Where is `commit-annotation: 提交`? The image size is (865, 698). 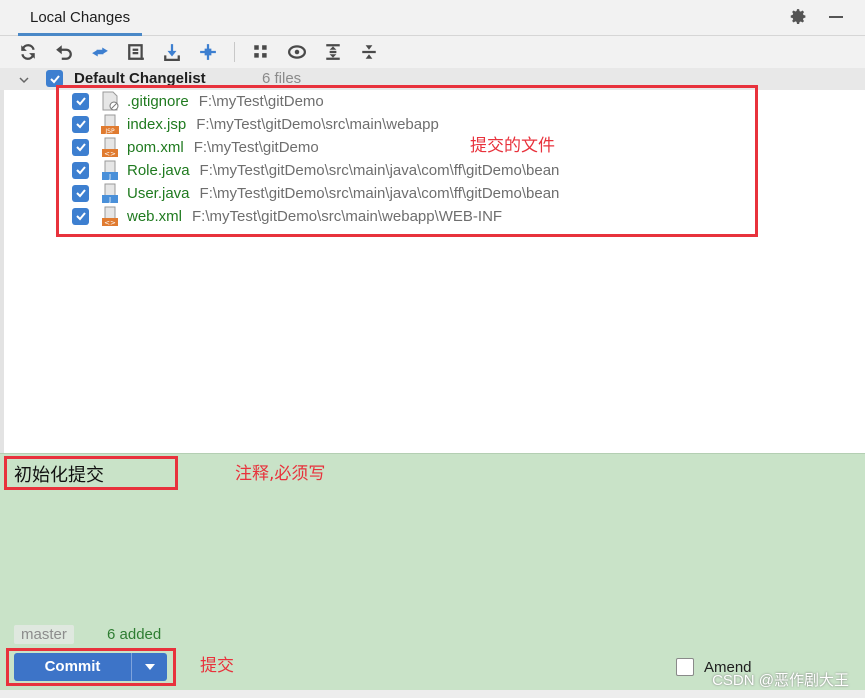 commit-annotation: 提交 is located at coordinates (217, 666).